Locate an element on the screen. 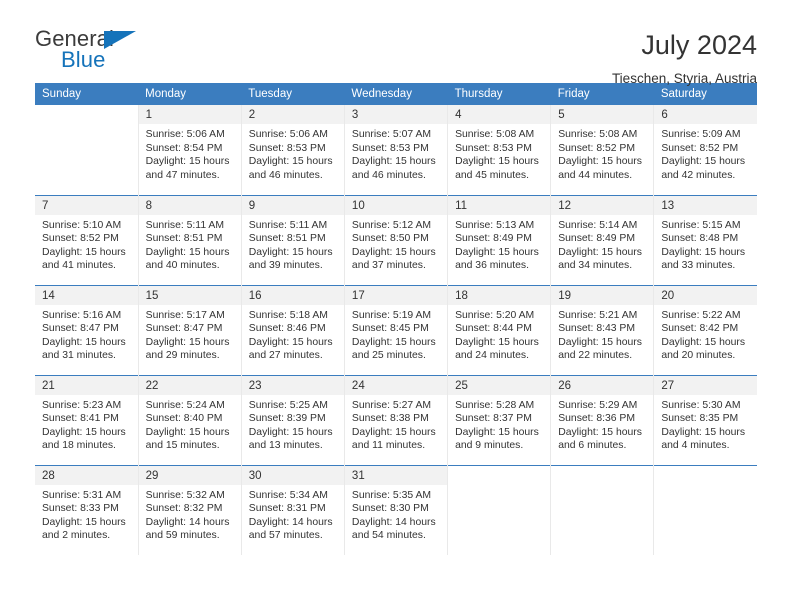 The height and width of the screenshot is (612, 792). day-info-line: Sunset: 8:50 PM is located at coordinates (390, 239).